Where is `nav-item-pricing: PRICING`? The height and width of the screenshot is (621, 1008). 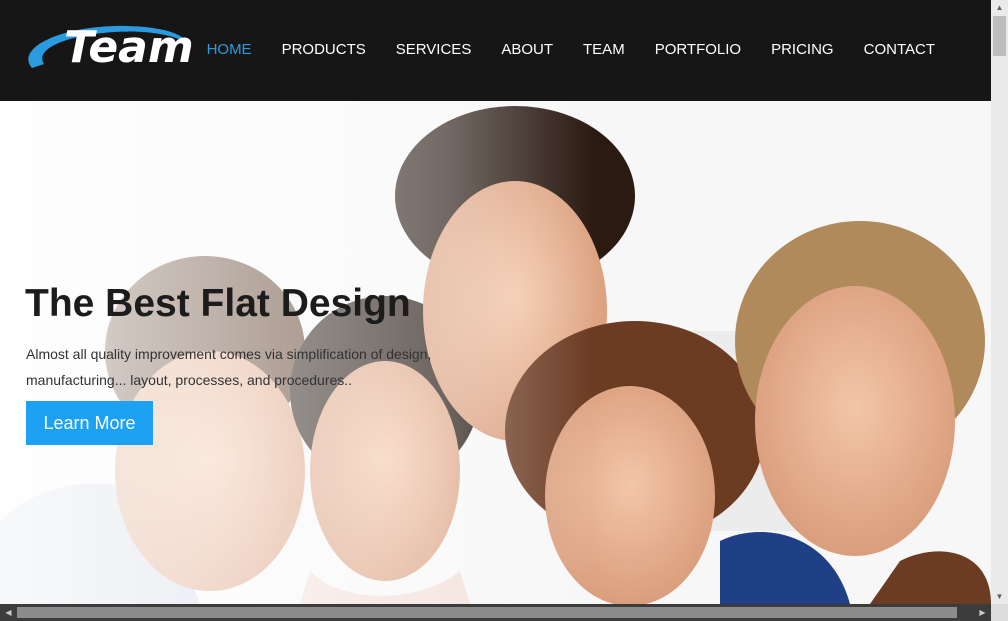 nav-item-pricing: PRICING is located at coordinates (802, 50).